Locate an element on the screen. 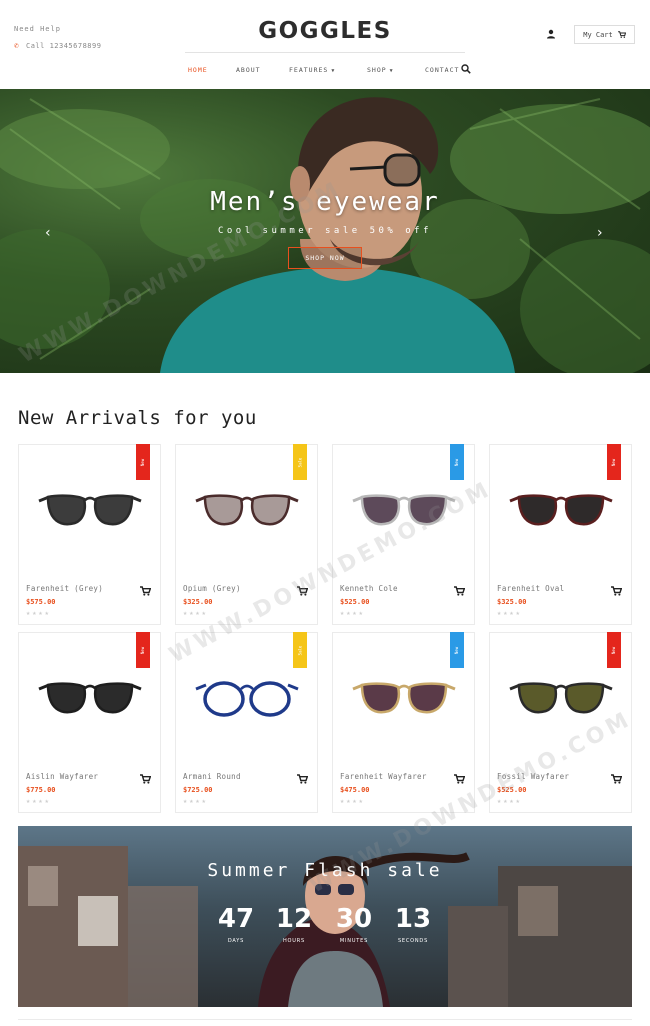  product-card: New Fossil Wayfarer $525.00 ★★★★ is located at coordinates (560, 722).